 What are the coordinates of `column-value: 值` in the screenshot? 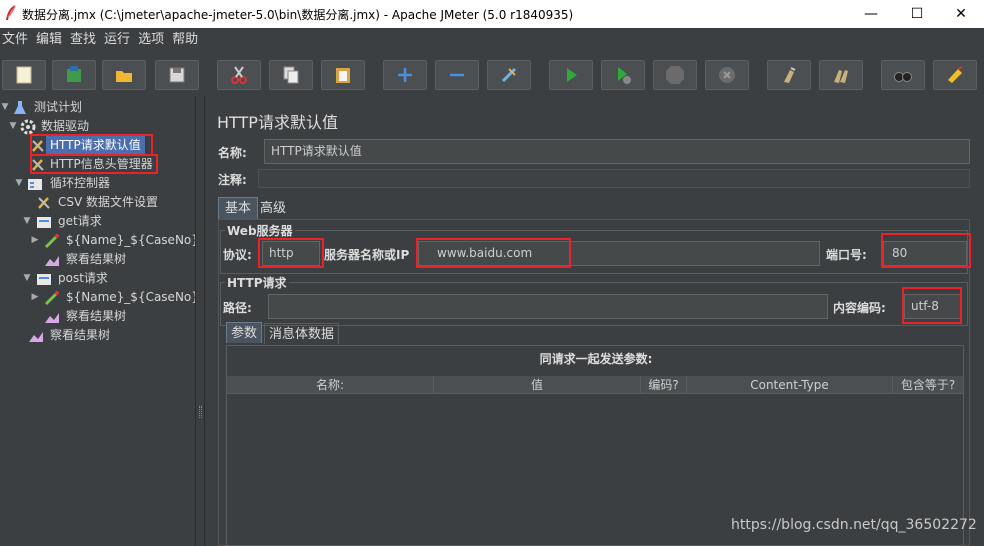 It's located at (537, 385).